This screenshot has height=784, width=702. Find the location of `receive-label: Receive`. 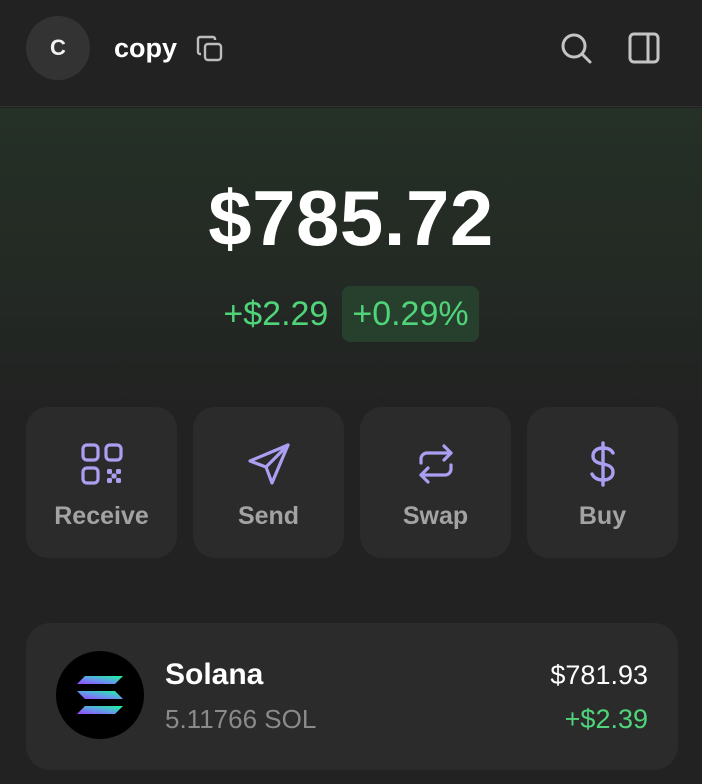

receive-label: Receive is located at coordinates (101, 516).